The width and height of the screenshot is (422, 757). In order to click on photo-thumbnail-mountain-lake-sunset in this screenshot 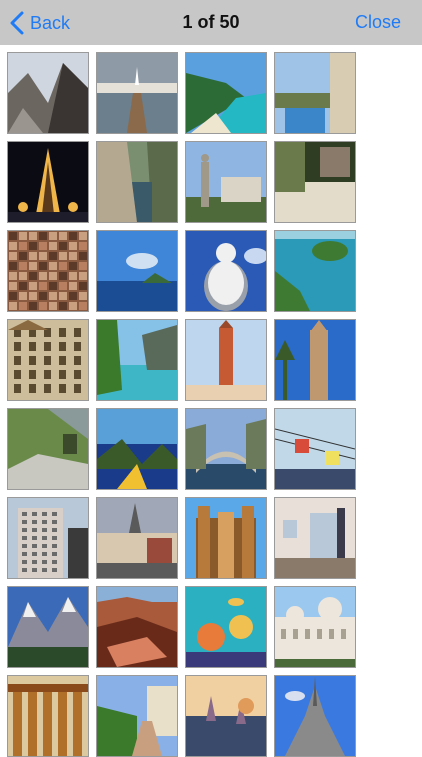, I will do `click(137, 449)`.